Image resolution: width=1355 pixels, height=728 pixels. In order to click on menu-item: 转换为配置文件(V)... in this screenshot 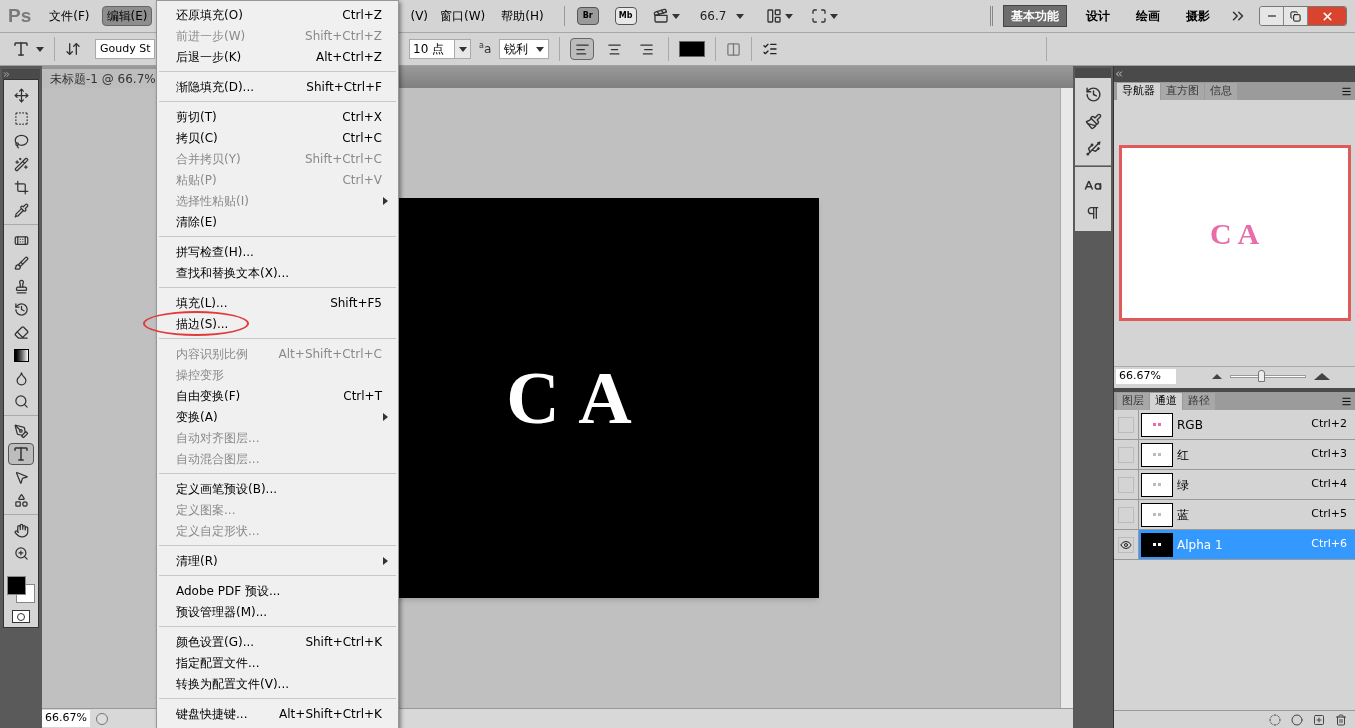, I will do `click(277, 683)`.